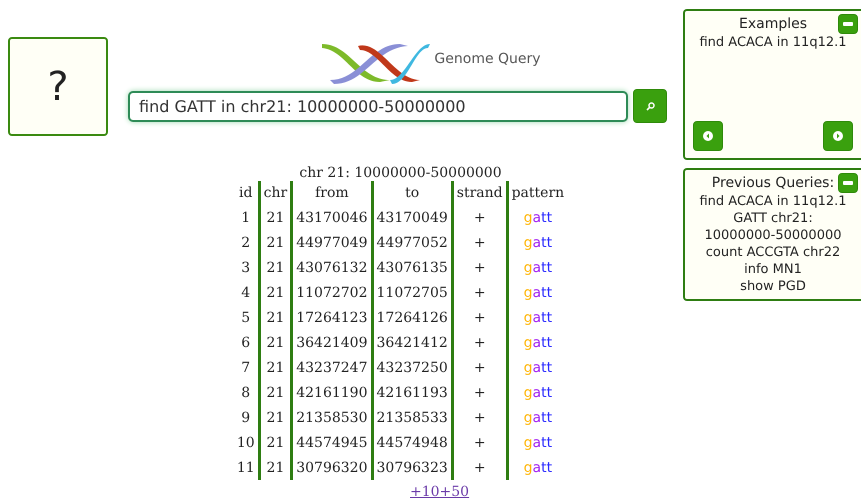  Describe the element at coordinates (412, 392) in the screenshot. I see `table-cell: 42161193` at that location.